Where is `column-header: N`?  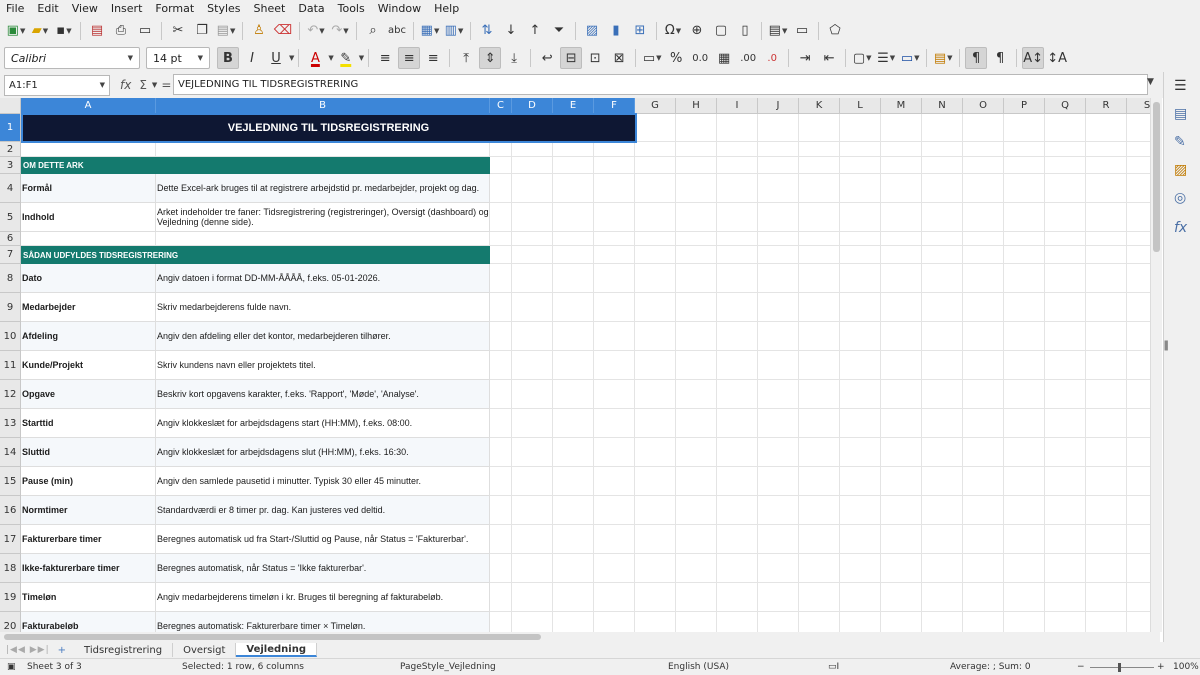 column-header: N is located at coordinates (942, 106).